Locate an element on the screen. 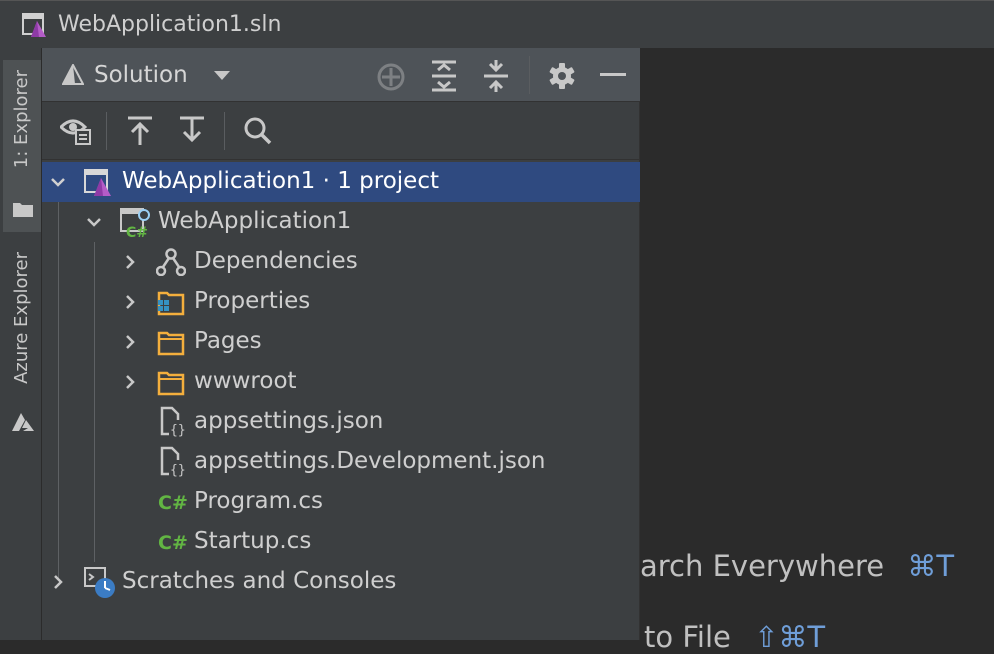 The width and height of the screenshot is (994, 654). hint-text: arch Everywhere is located at coordinates (762, 566).